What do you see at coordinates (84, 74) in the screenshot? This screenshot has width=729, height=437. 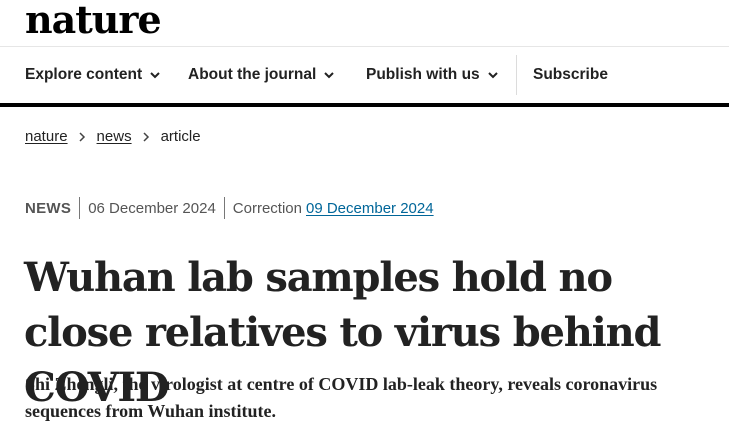 I see `nav-explore-content-label: Explore content` at bounding box center [84, 74].